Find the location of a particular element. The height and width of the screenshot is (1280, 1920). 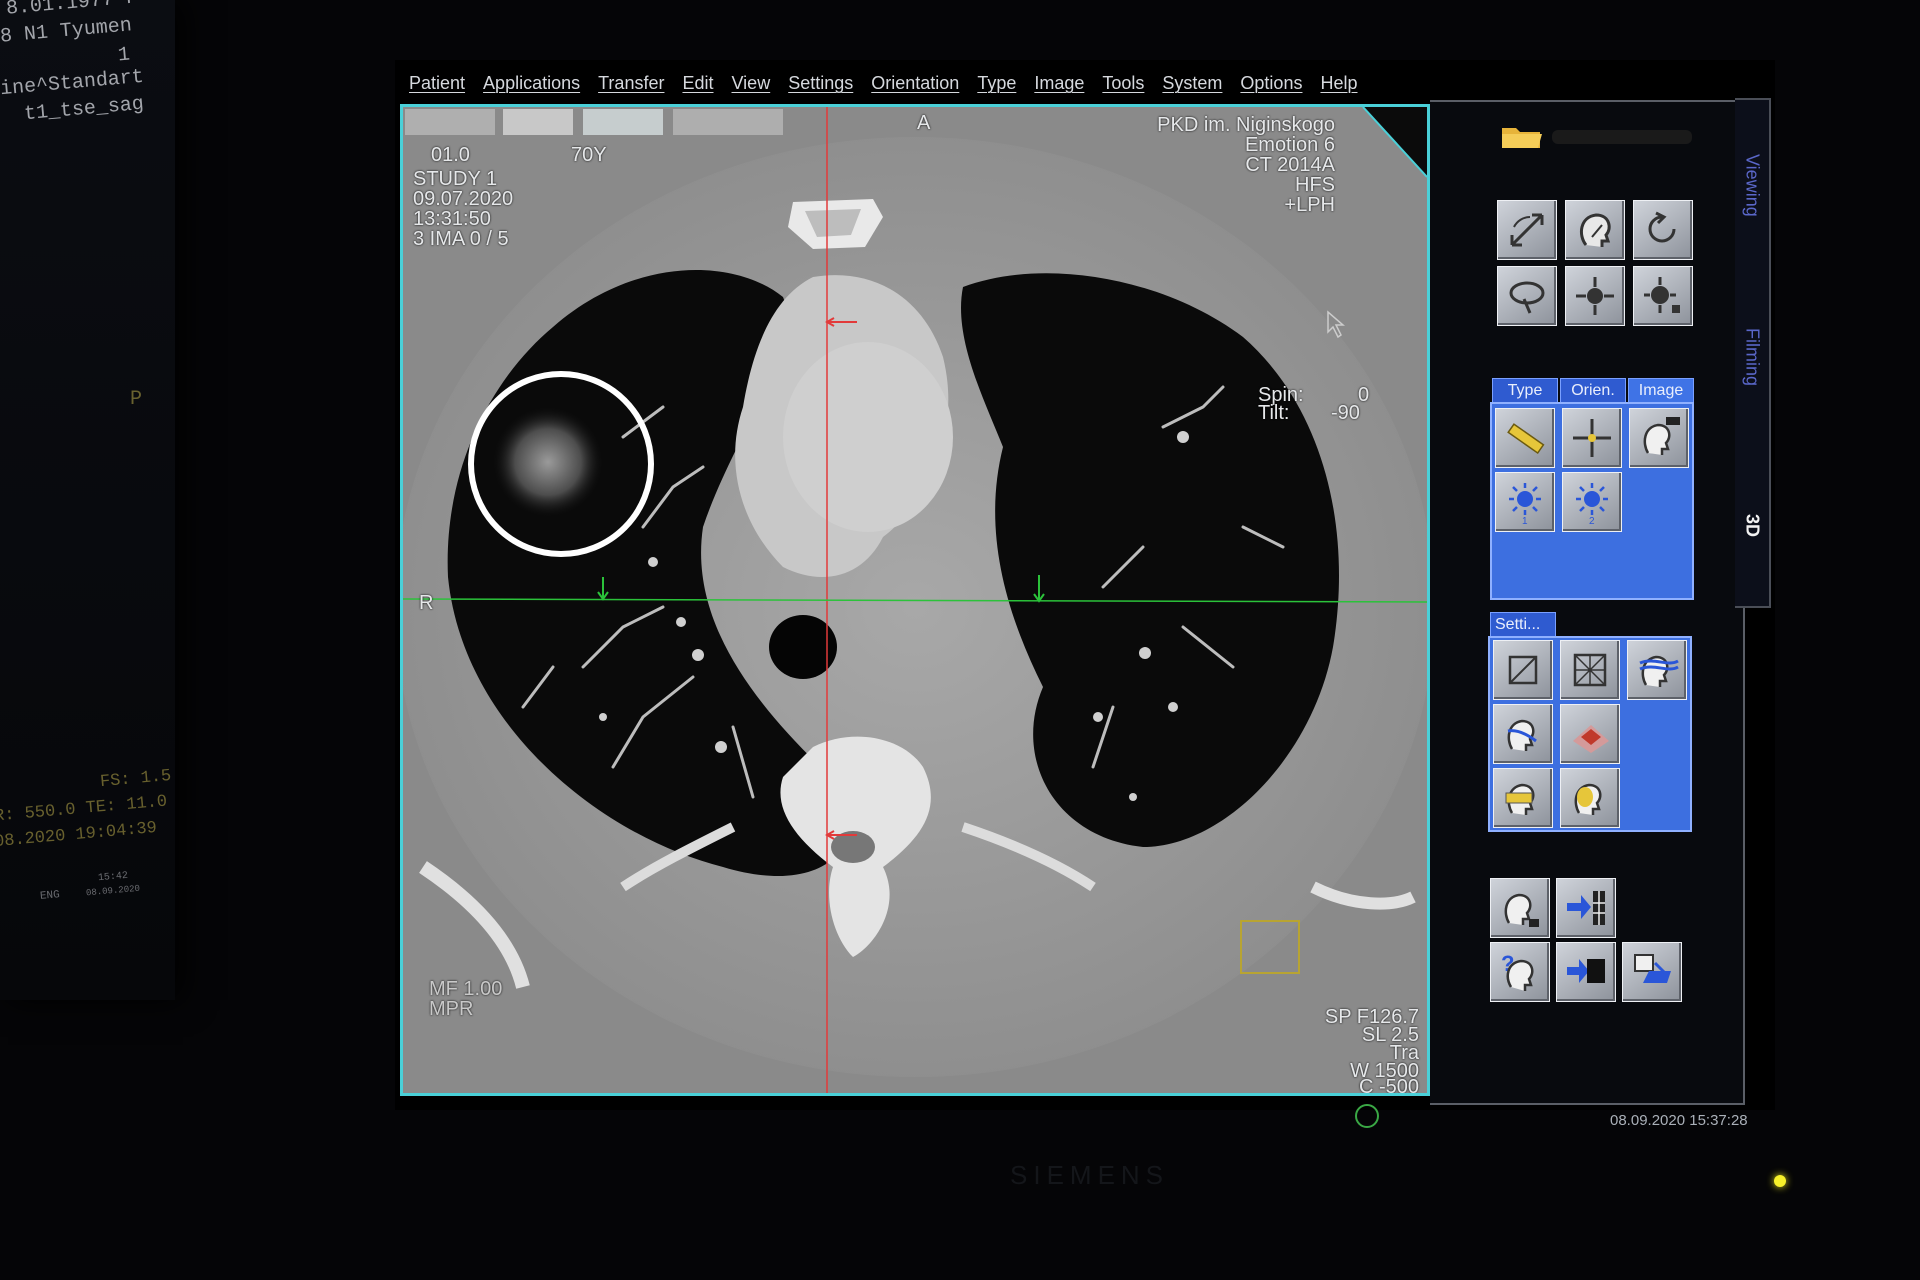

menu-patient: Patient is located at coordinates (437, 83).